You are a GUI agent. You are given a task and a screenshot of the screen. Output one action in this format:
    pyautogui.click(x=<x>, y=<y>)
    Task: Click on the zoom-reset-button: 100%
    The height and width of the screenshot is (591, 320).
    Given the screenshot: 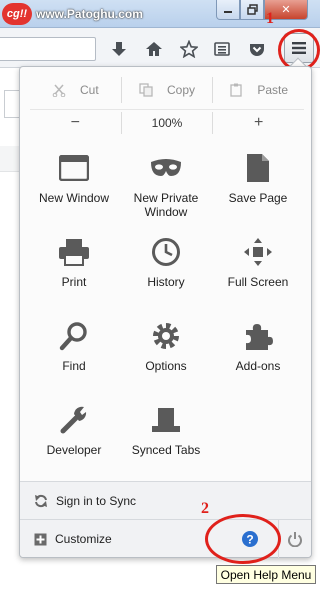 What is the action you would take?
    pyautogui.click(x=168, y=122)
    